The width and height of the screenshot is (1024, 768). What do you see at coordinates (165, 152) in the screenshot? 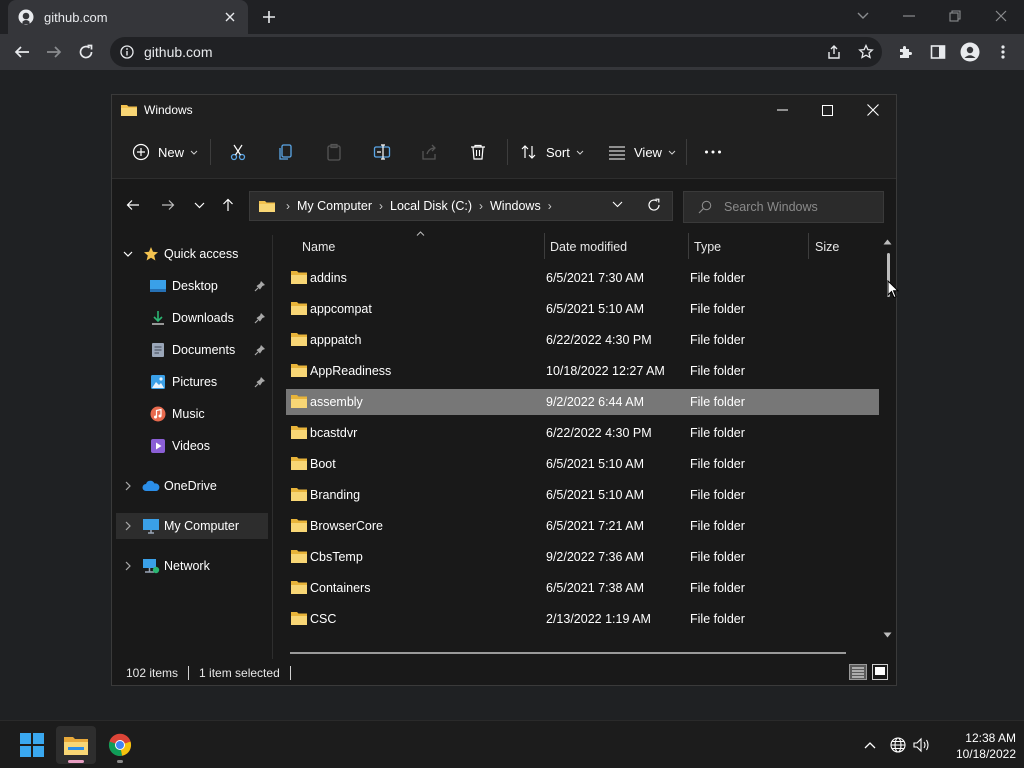
I see `new-button: New` at bounding box center [165, 152].